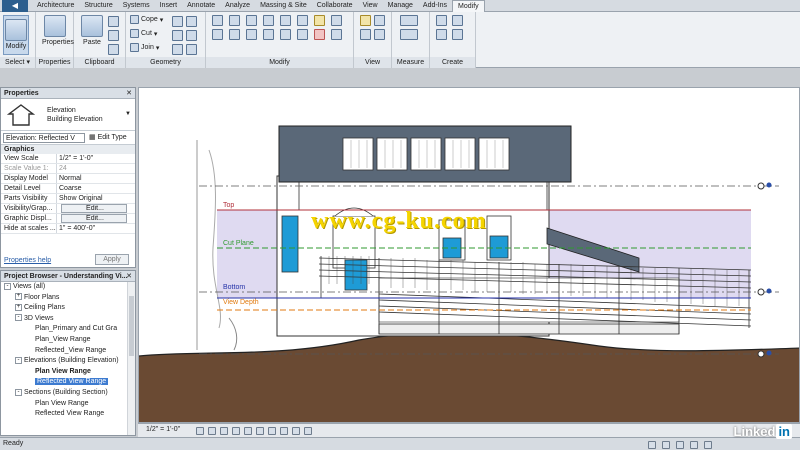 This screenshot has height=450, width=800. I want to click on create-similar-icon, so click(457, 34).